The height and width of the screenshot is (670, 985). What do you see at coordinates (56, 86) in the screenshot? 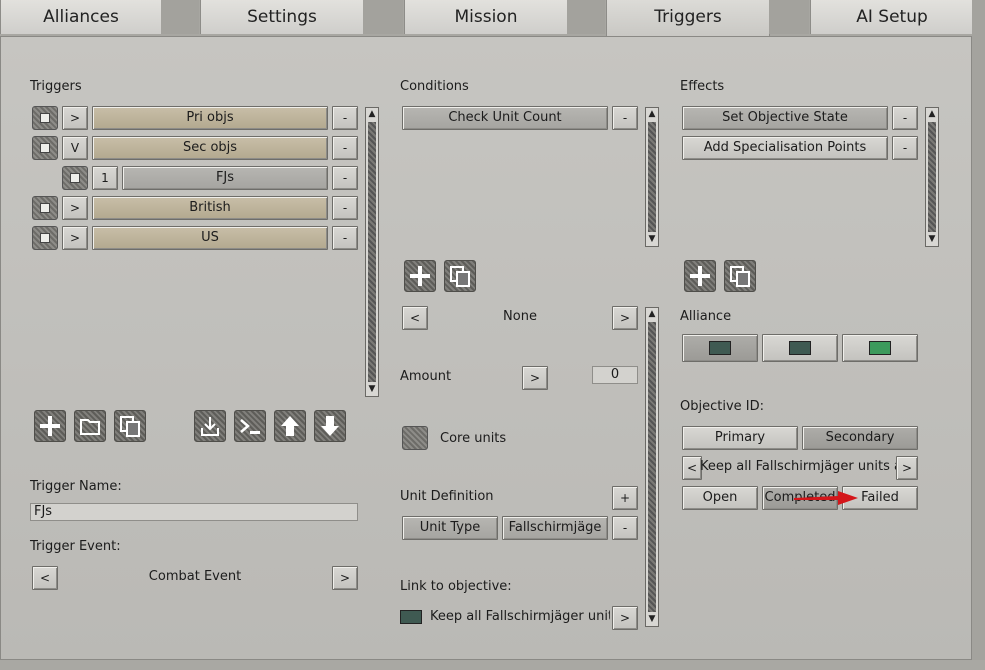
I see `triggers-header: Triggers` at bounding box center [56, 86].